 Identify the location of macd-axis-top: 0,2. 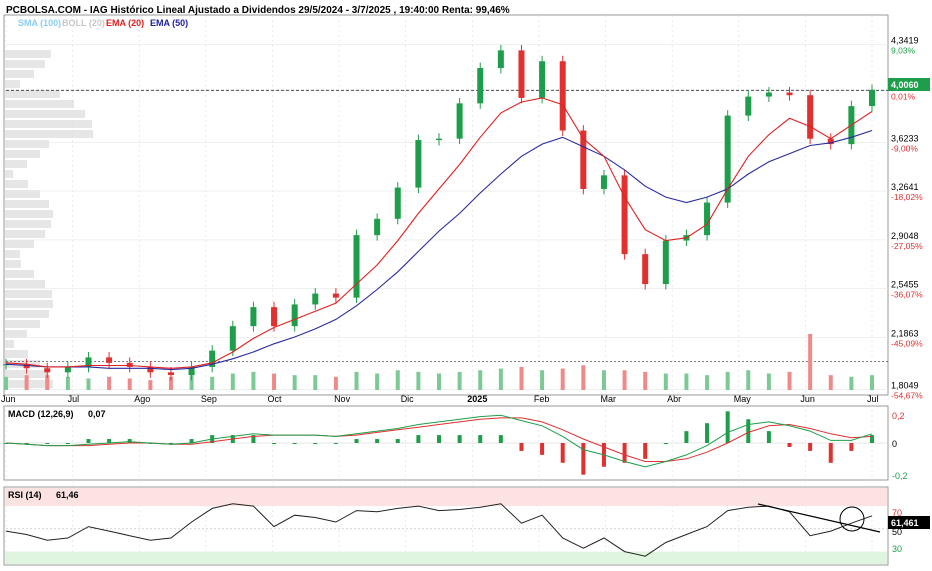
(898, 416).